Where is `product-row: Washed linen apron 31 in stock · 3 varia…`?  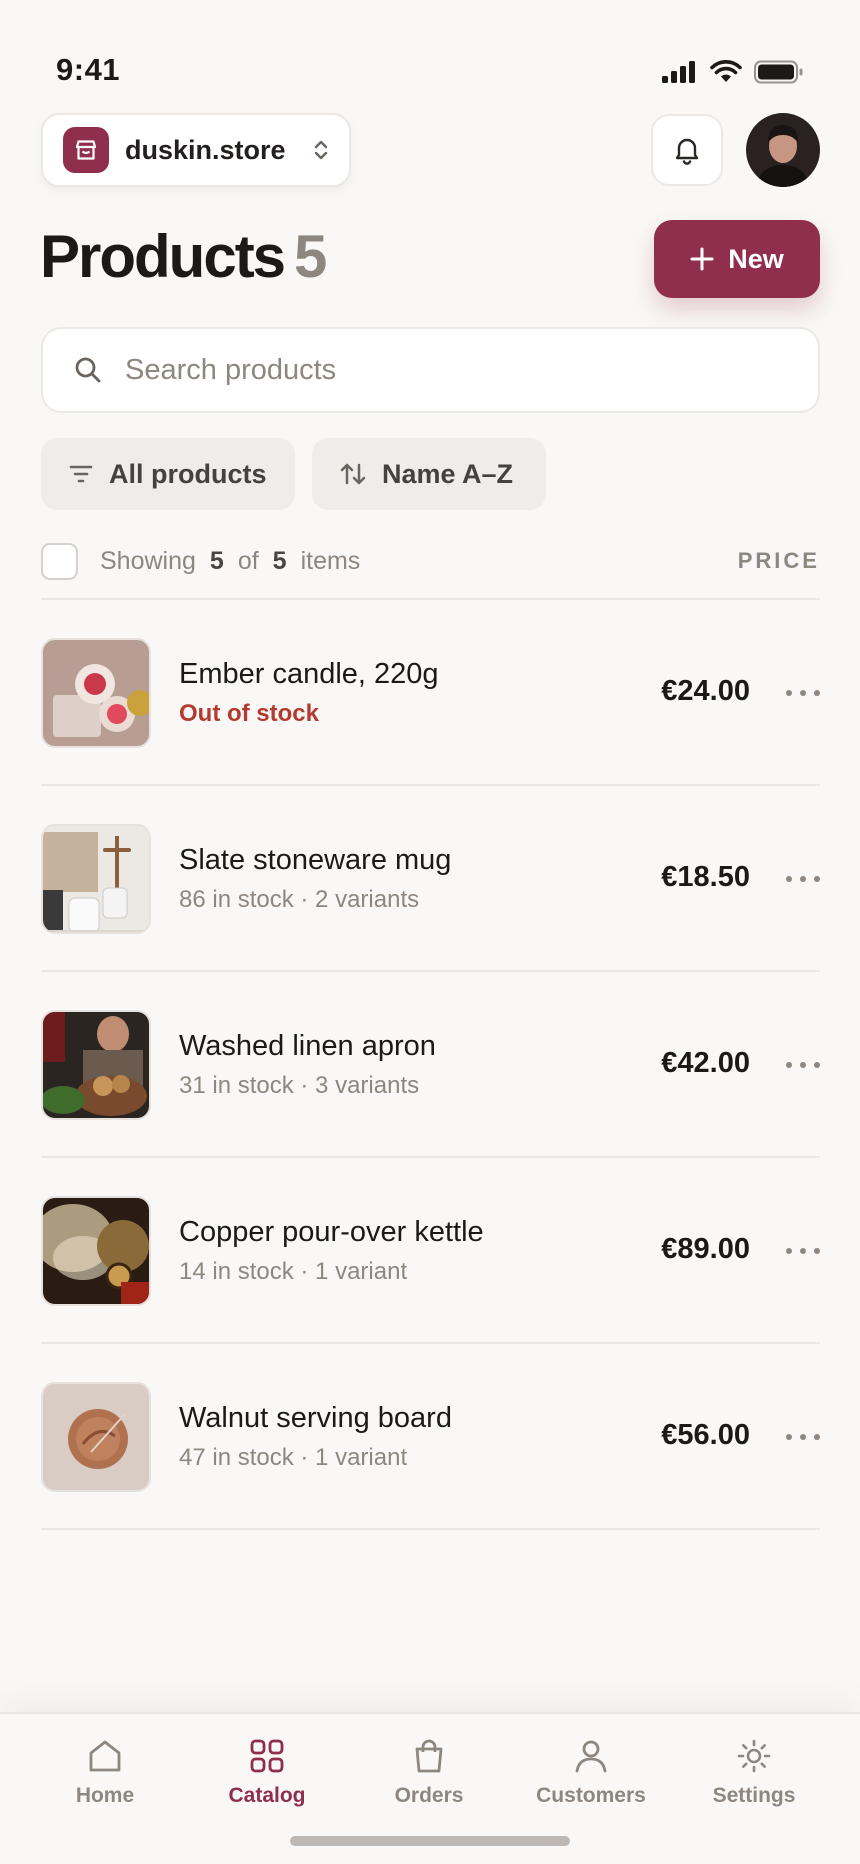
product-row: Washed linen apron 31 in stock · 3 varia… is located at coordinates (430, 1065).